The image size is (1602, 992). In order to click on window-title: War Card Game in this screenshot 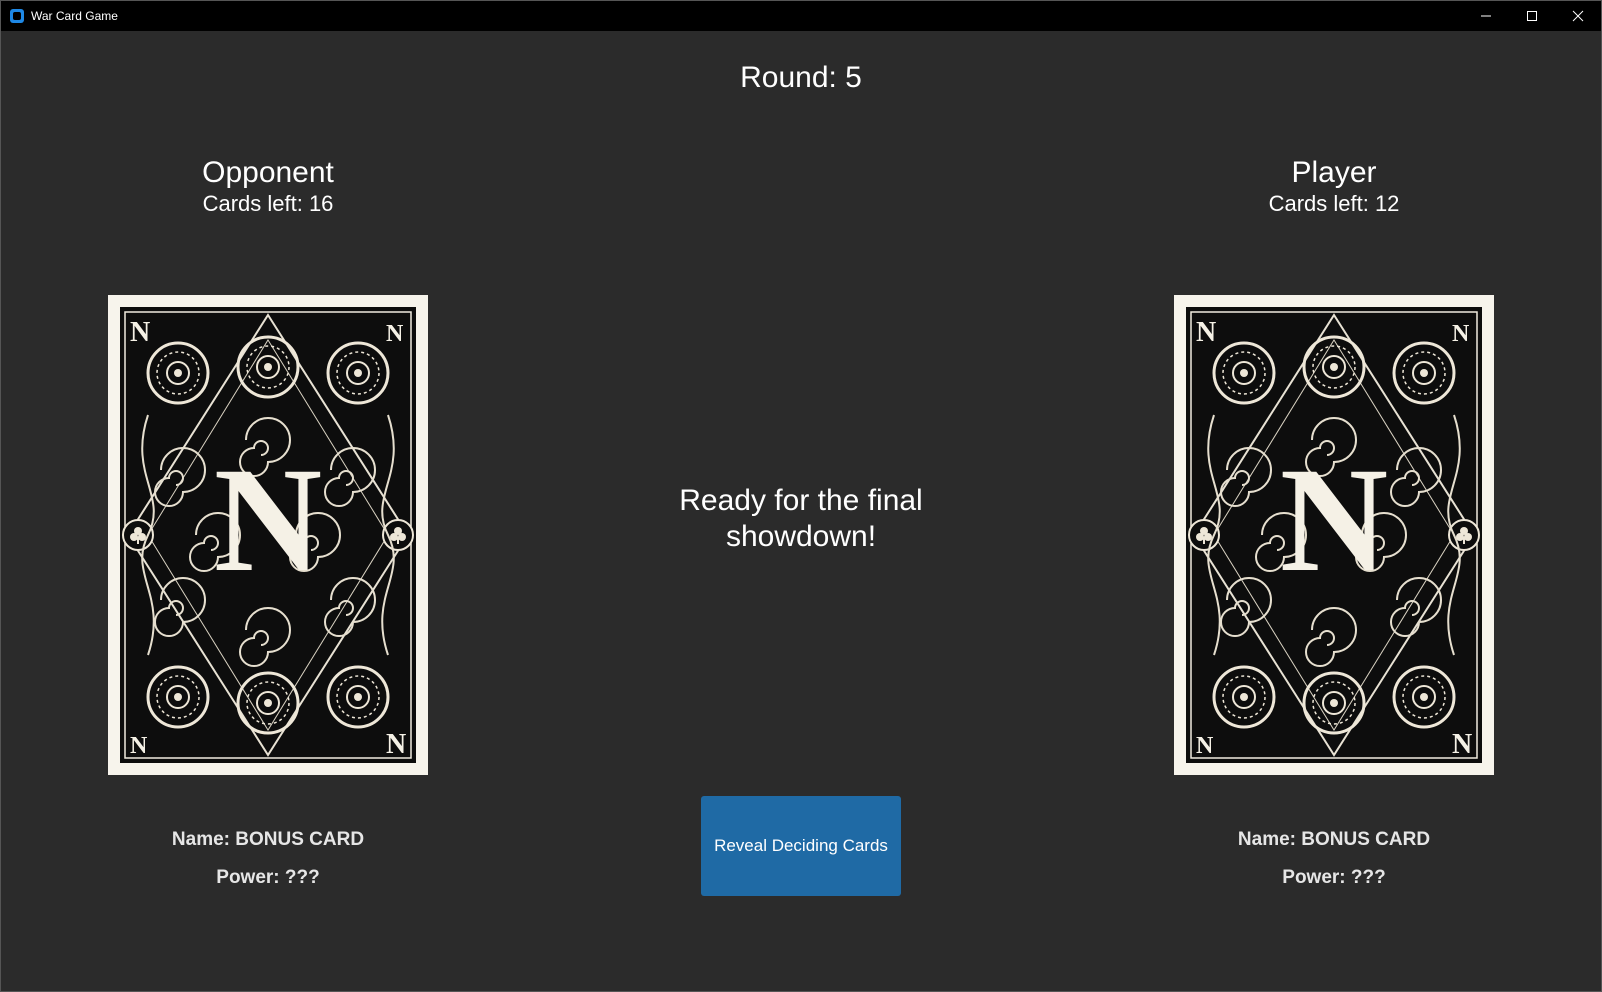, I will do `click(74, 16)`.